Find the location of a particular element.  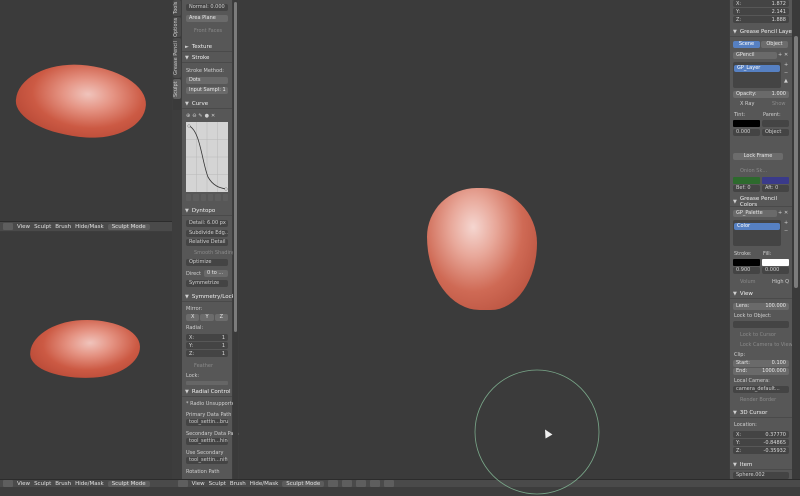

smooth-preset-icon is located at coordinates (189, 197).